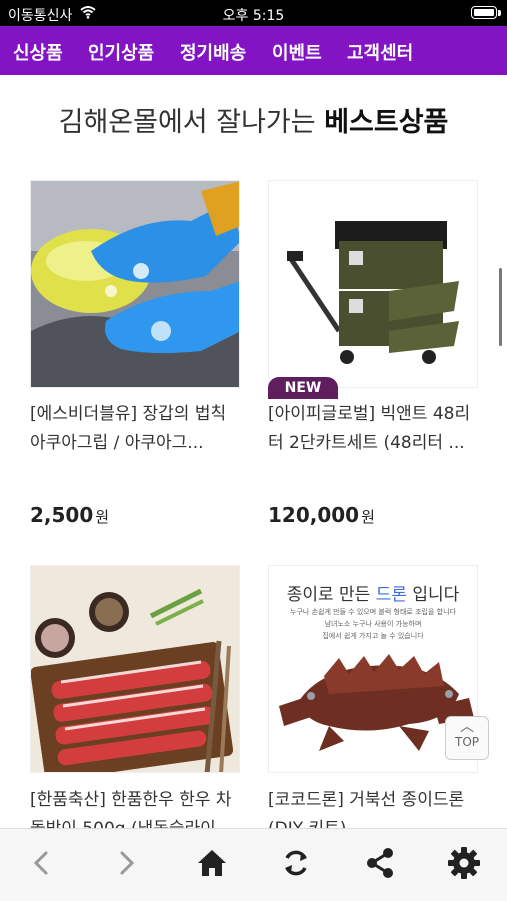 The height and width of the screenshot is (901, 507). I want to click on product-name-drone: [코코드론] 거북선 종이드론 (DIY 키트), so click(373, 807).